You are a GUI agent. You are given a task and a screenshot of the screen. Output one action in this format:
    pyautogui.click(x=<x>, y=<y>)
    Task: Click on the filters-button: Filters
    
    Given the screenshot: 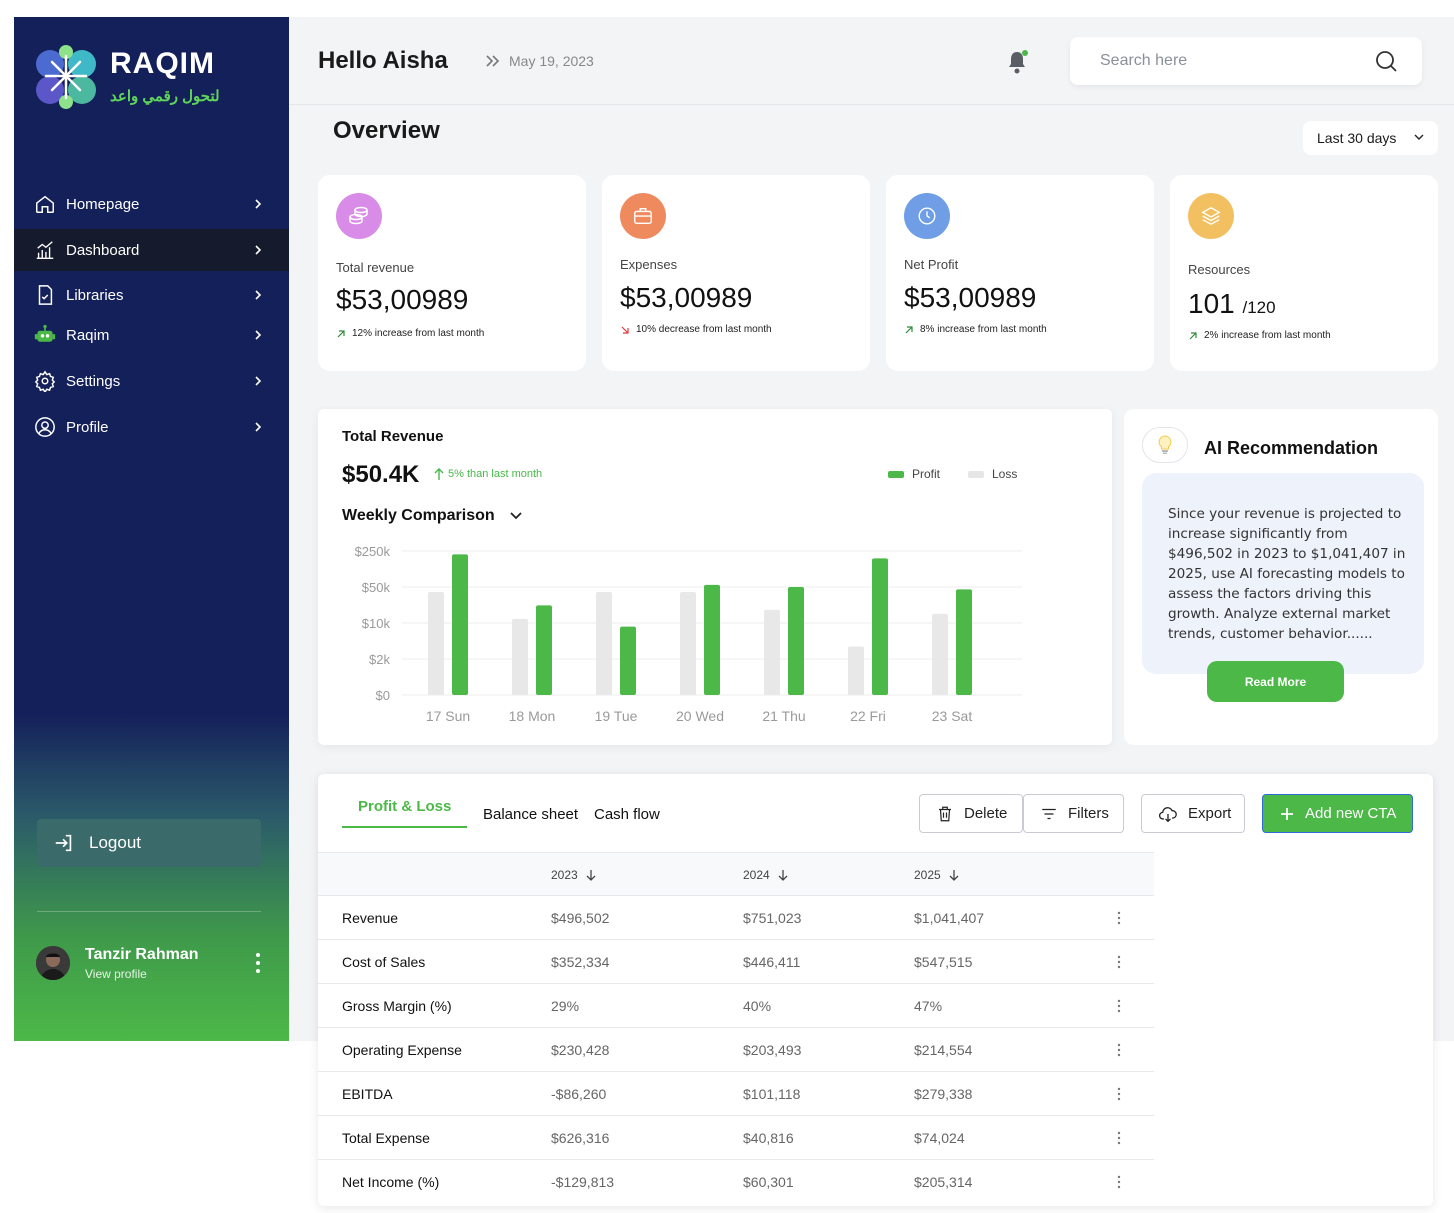 What is the action you would take?
    pyautogui.click(x=1073, y=813)
    